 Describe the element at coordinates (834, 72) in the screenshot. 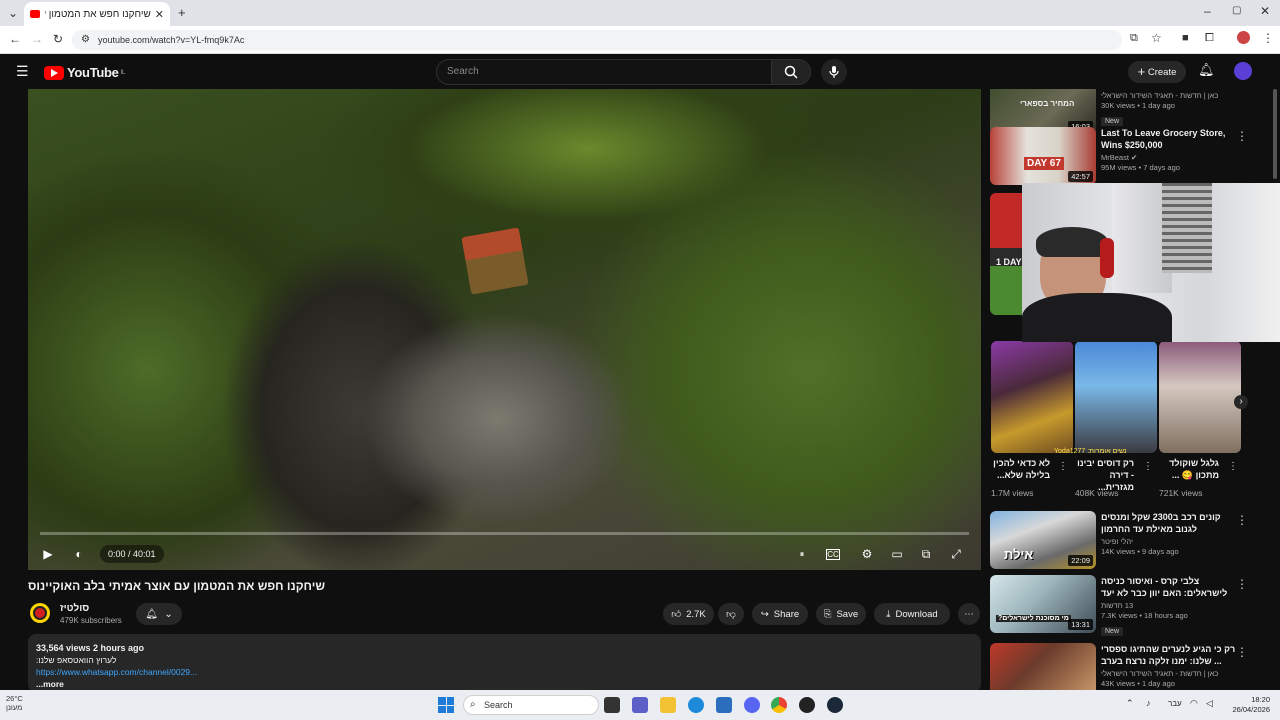

I see `voice-search-button` at that location.